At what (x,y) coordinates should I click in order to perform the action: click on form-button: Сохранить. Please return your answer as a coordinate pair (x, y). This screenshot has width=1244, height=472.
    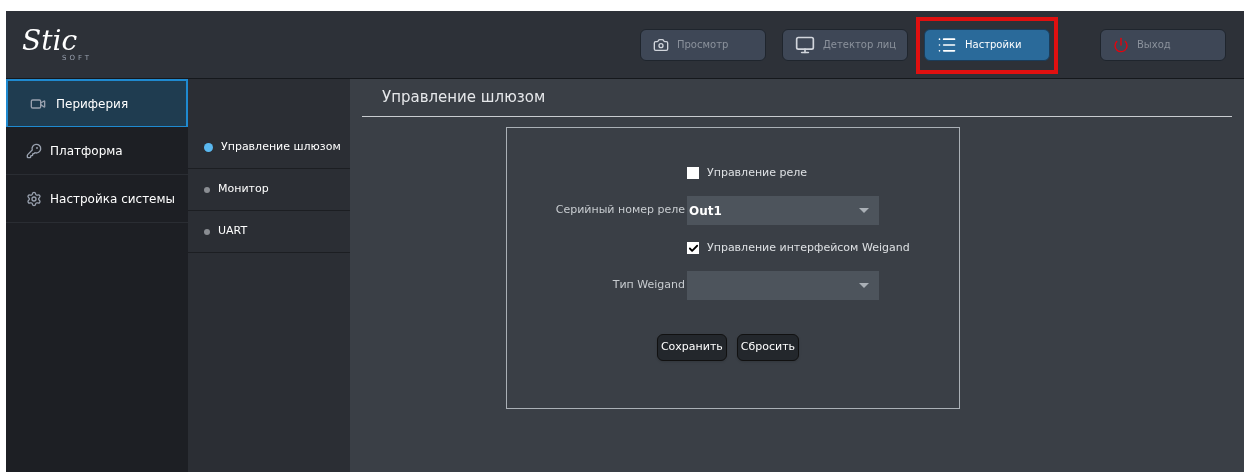
    Looking at the image, I should click on (691, 347).